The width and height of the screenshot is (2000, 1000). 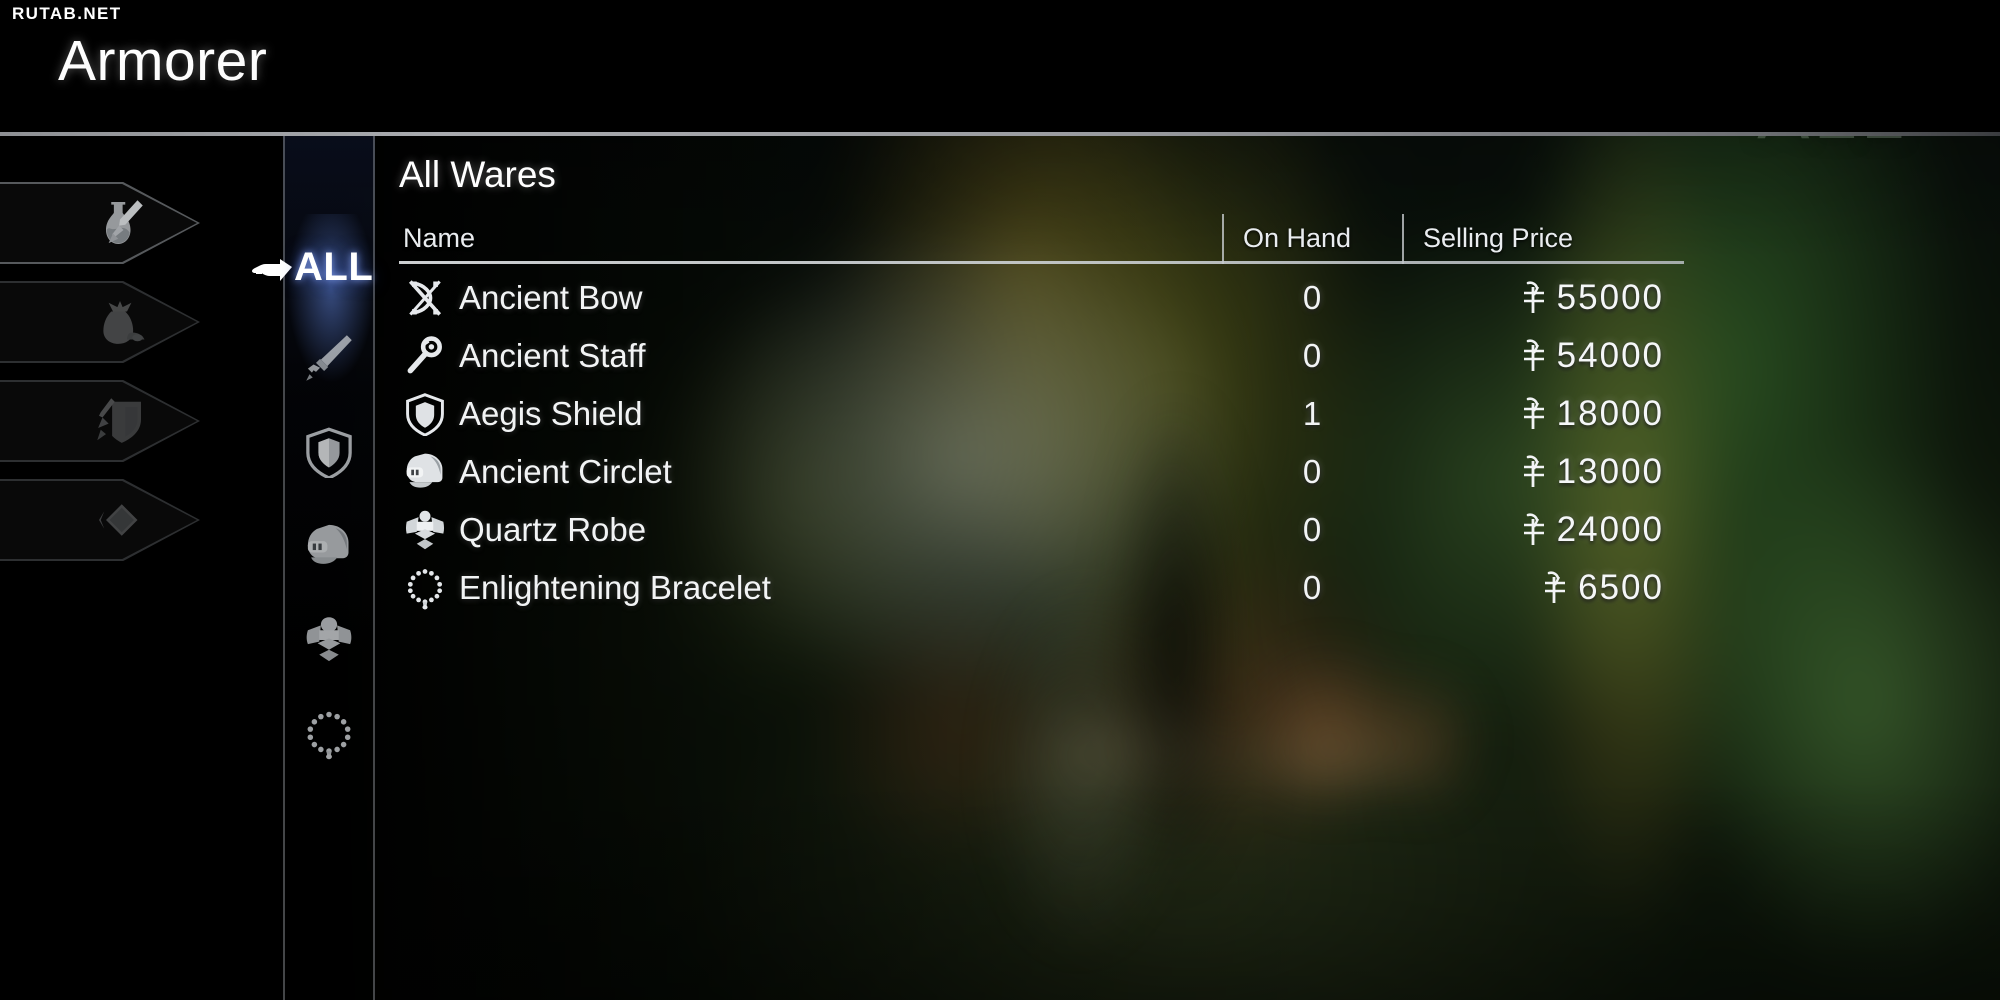 I want to click on item-price: 55000, so click(x=1592, y=298).